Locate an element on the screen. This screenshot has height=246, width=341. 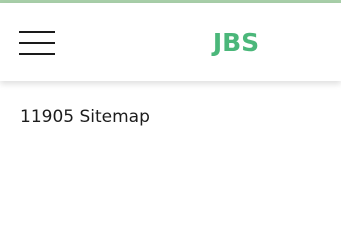
menu-bar-bottom is located at coordinates (37, 54).